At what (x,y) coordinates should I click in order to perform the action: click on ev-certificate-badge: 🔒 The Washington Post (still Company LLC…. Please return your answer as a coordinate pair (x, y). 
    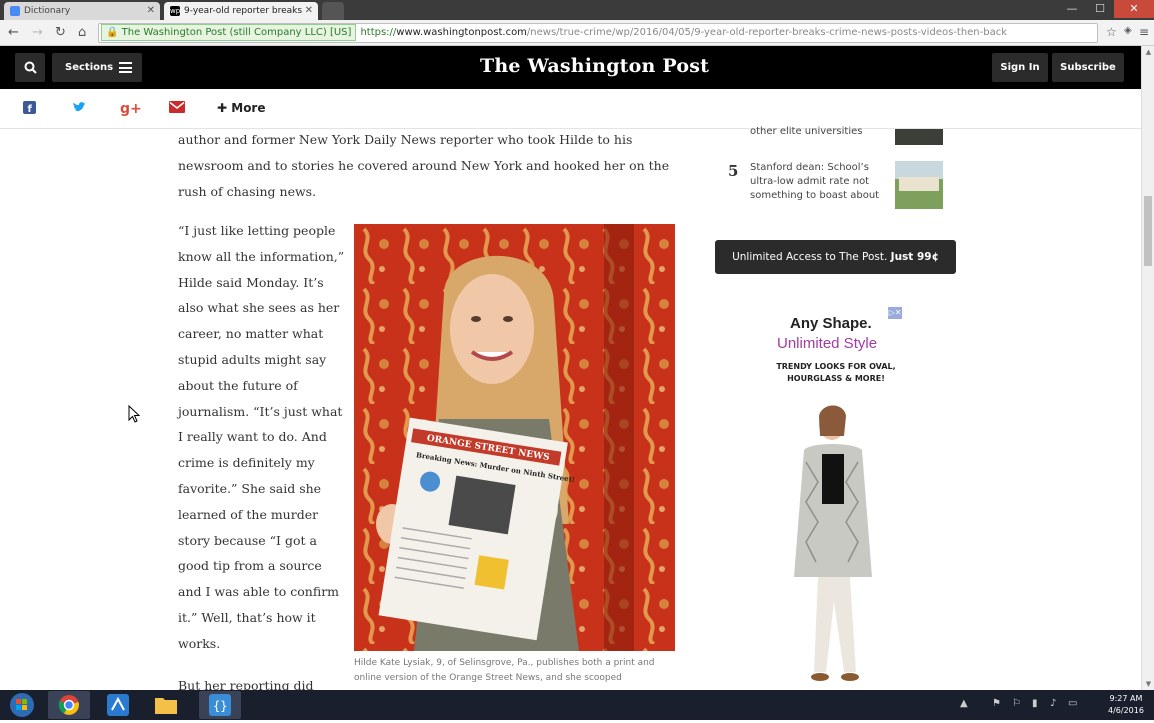
    Looking at the image, I should click on (229, 32).